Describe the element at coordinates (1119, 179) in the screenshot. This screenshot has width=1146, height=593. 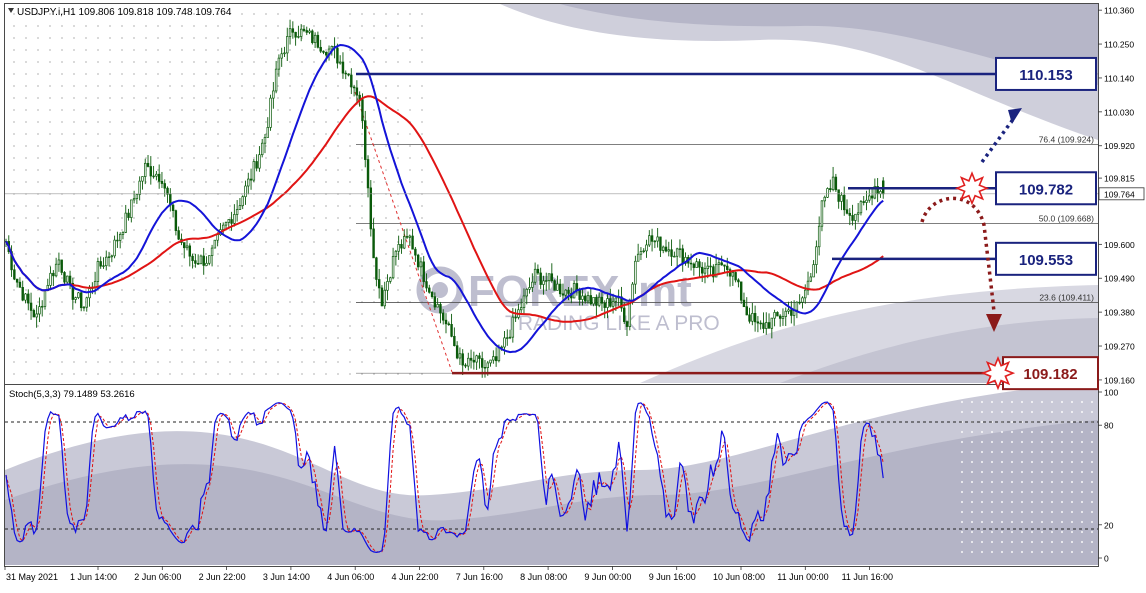
I see `price-tick: 109.815` at that location.